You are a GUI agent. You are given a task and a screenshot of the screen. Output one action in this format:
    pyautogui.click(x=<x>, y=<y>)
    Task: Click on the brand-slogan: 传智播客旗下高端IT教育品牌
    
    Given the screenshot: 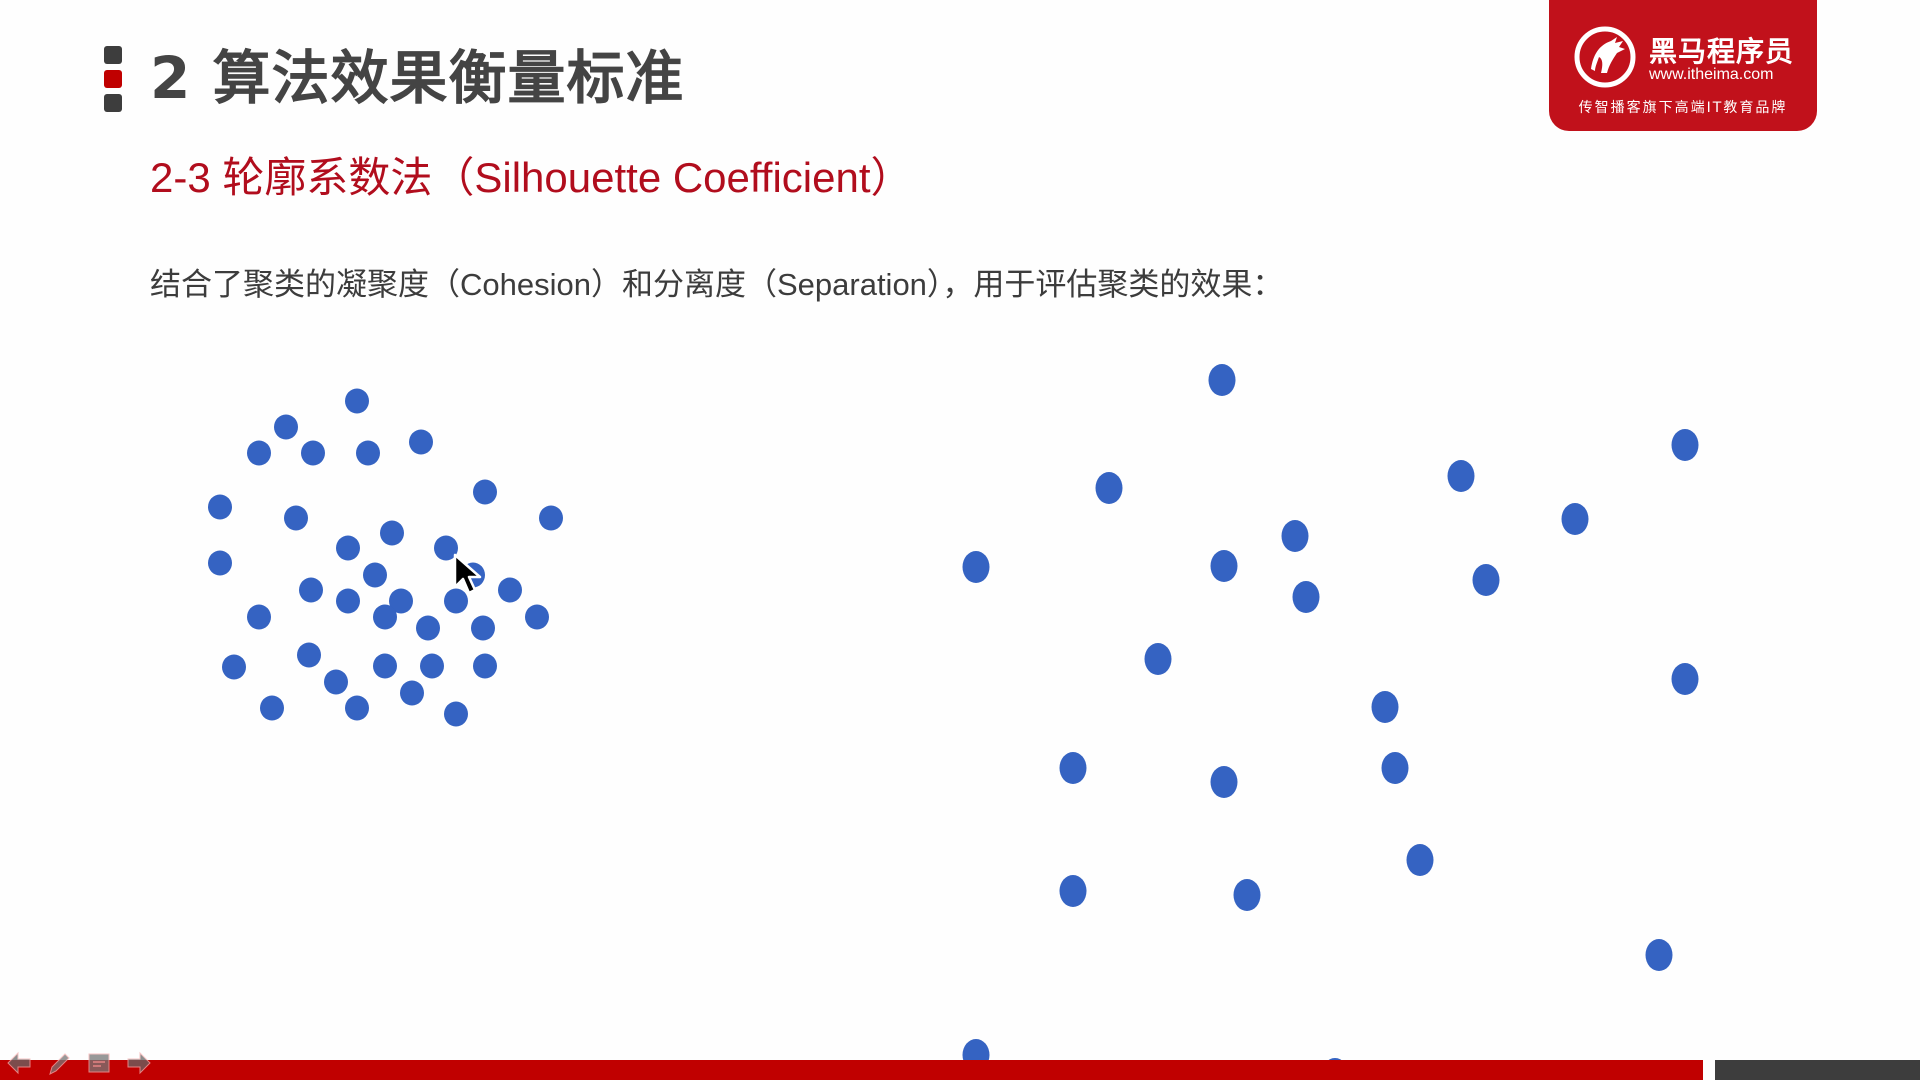 What is the action you would take?
    pyautogui.click(x=1683, y=108)
    